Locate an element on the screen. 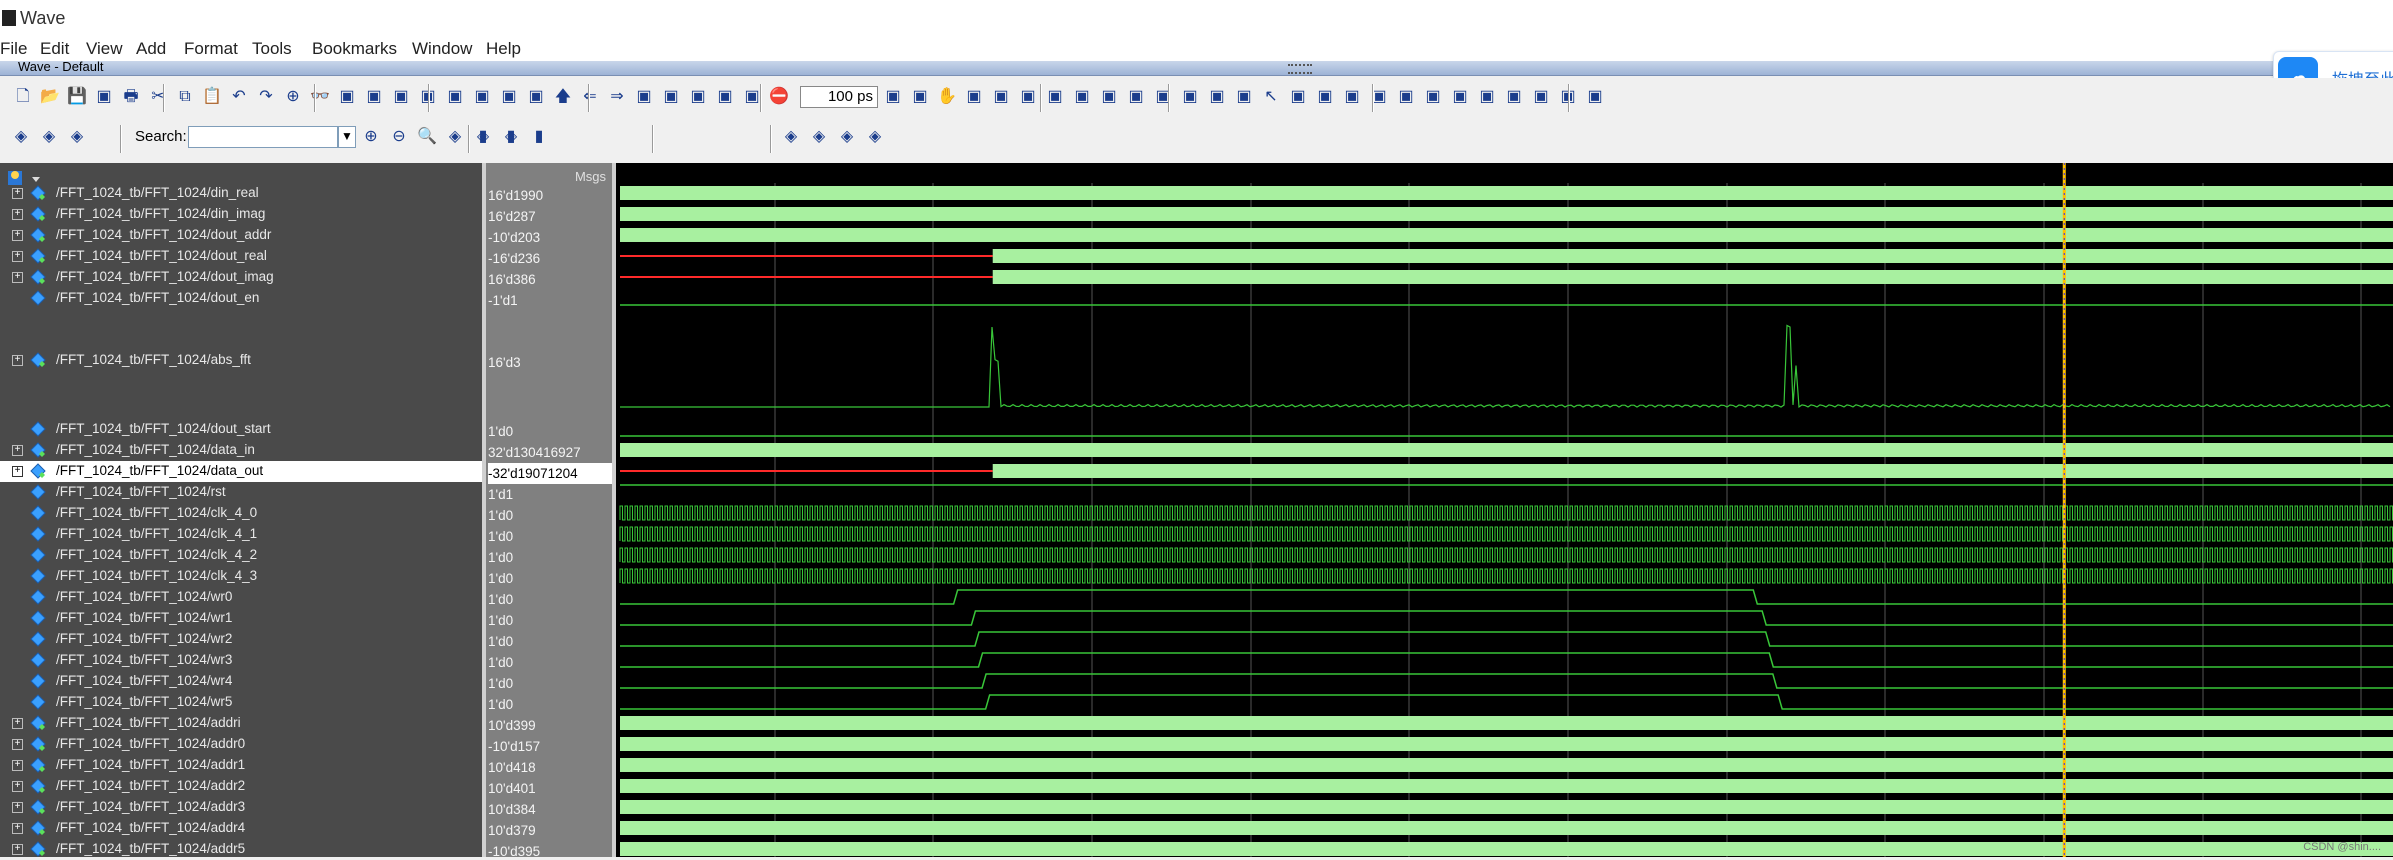  falling-edge-icon: ▣ is located at coordinates (1595, 97).